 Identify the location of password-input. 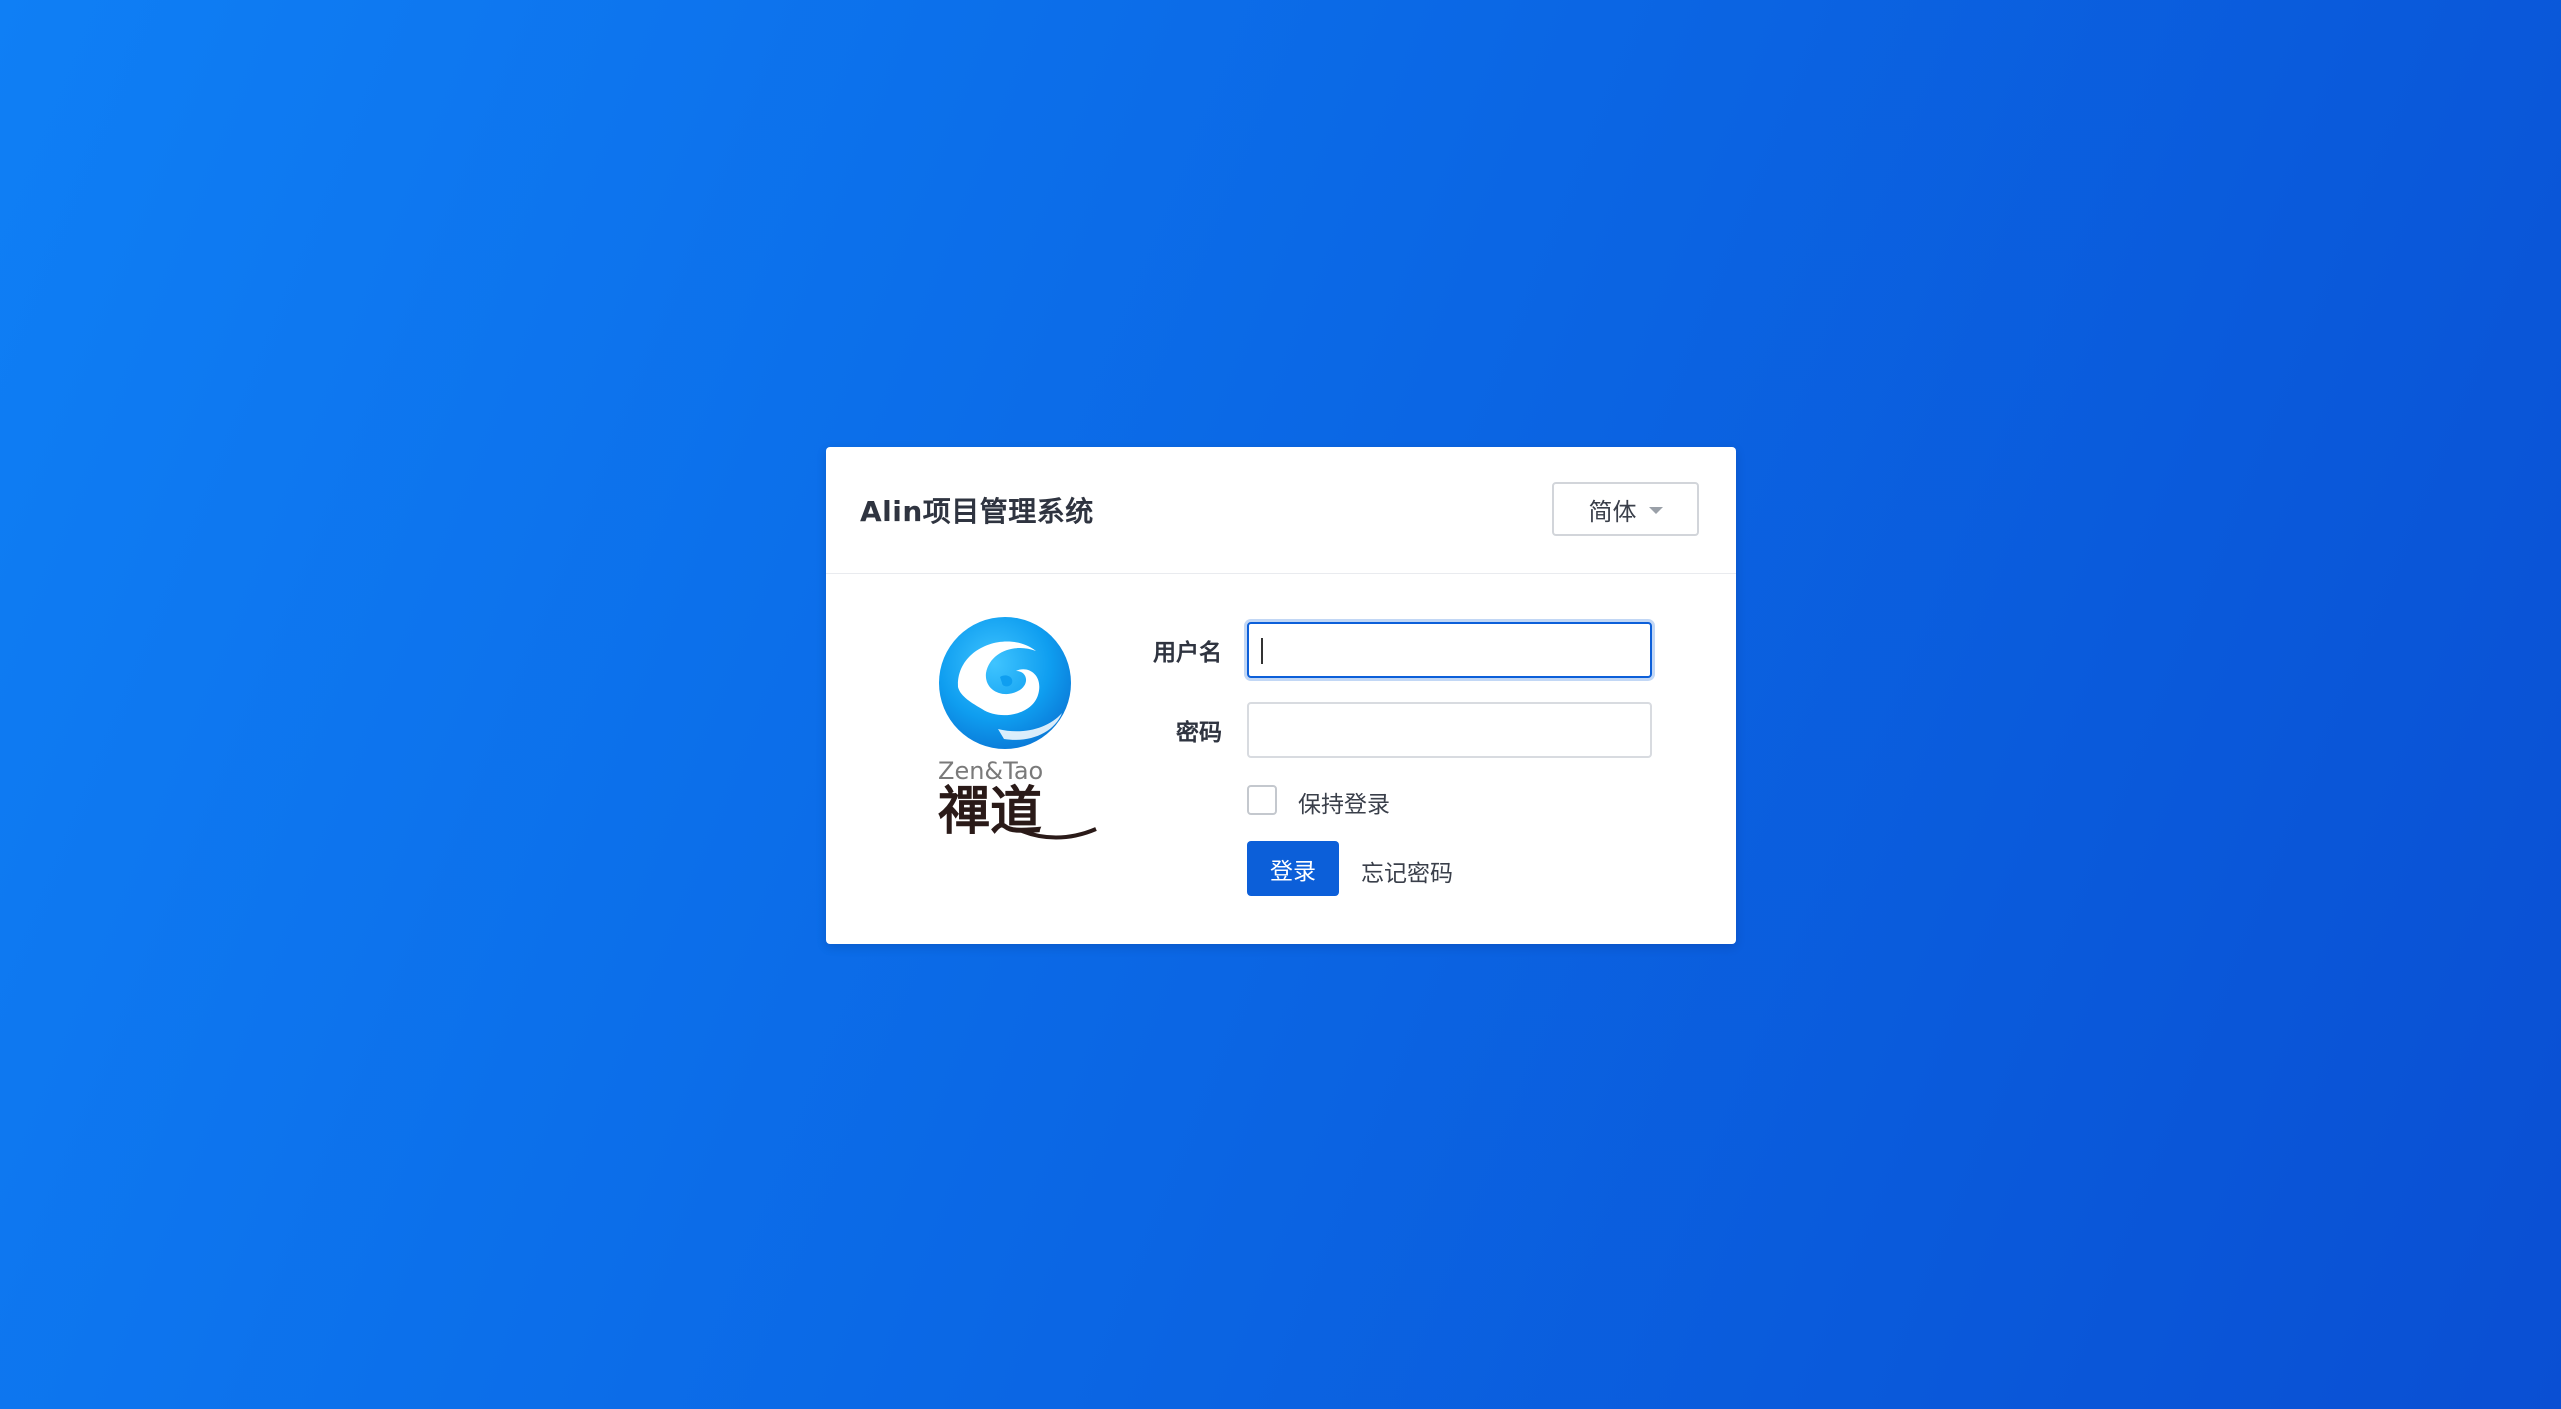
(1449, 730).